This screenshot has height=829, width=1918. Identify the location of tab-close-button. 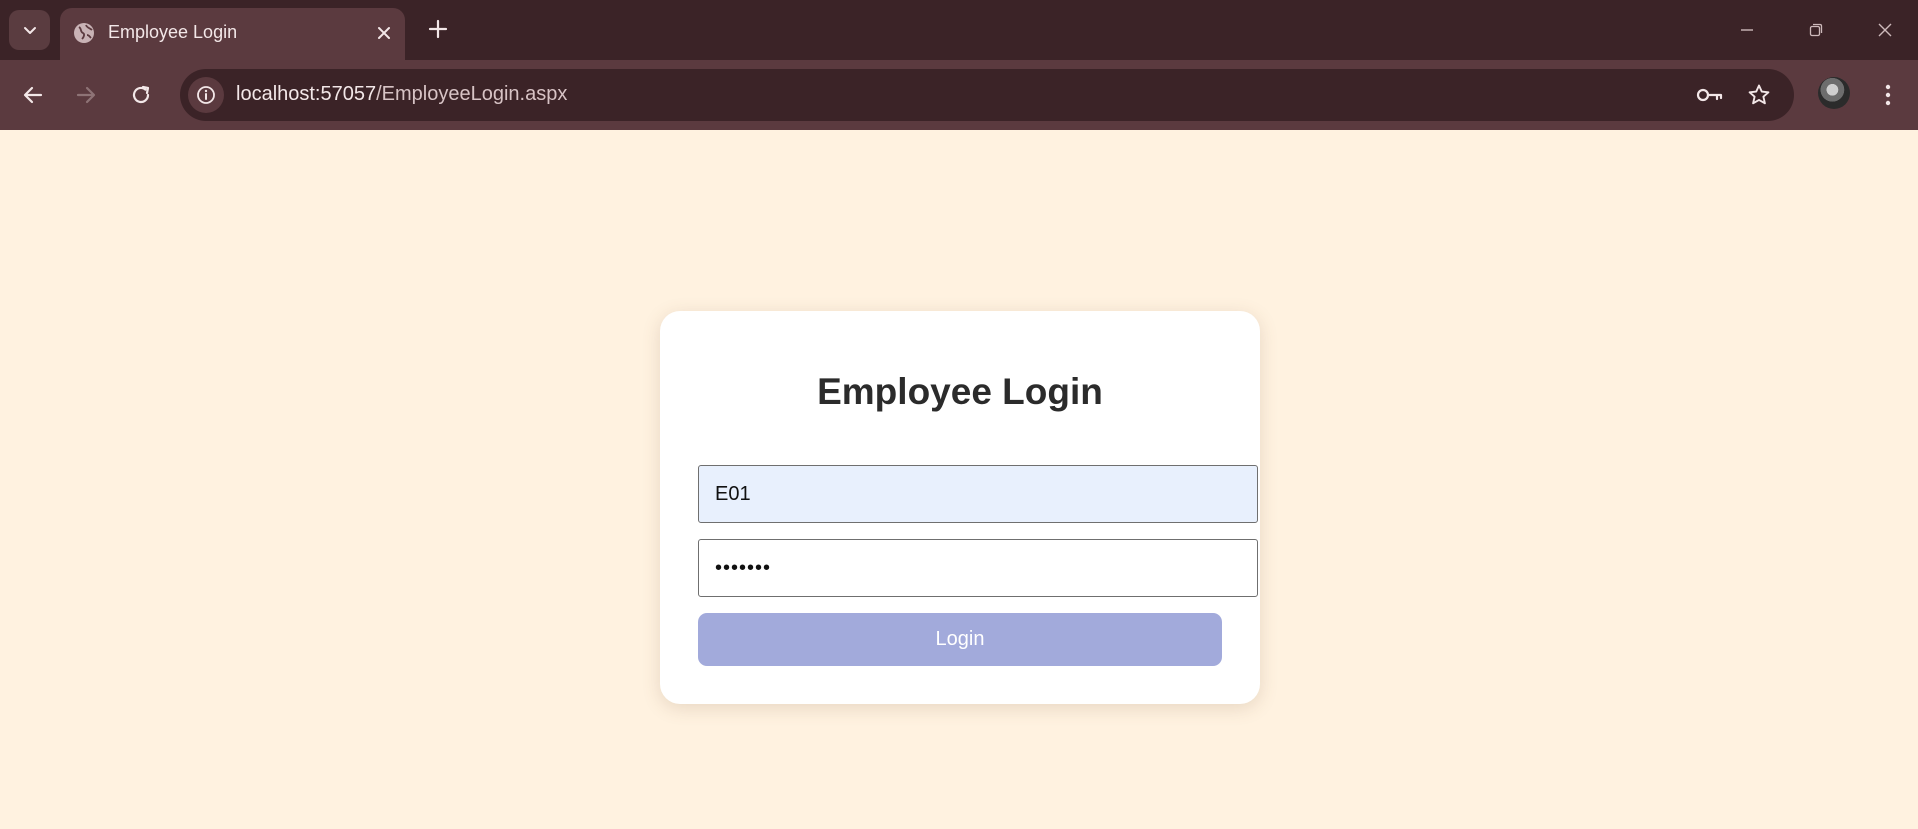
(384, 33).